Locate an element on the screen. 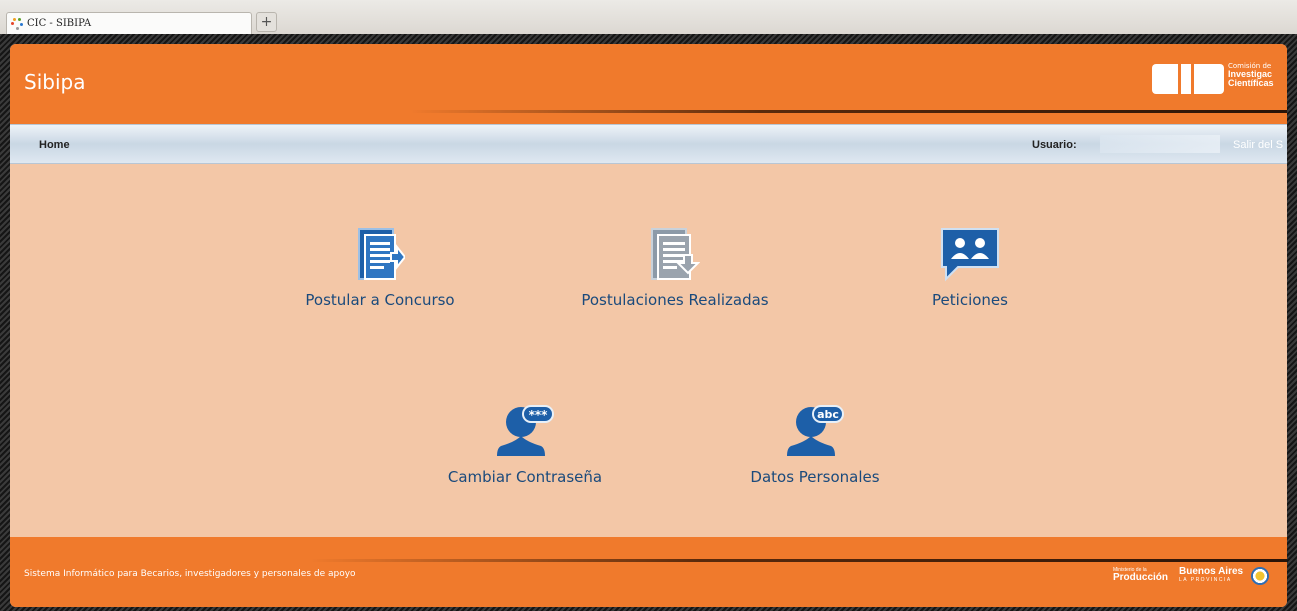  app-title: Sibipa is located at coordinates (55, 82).